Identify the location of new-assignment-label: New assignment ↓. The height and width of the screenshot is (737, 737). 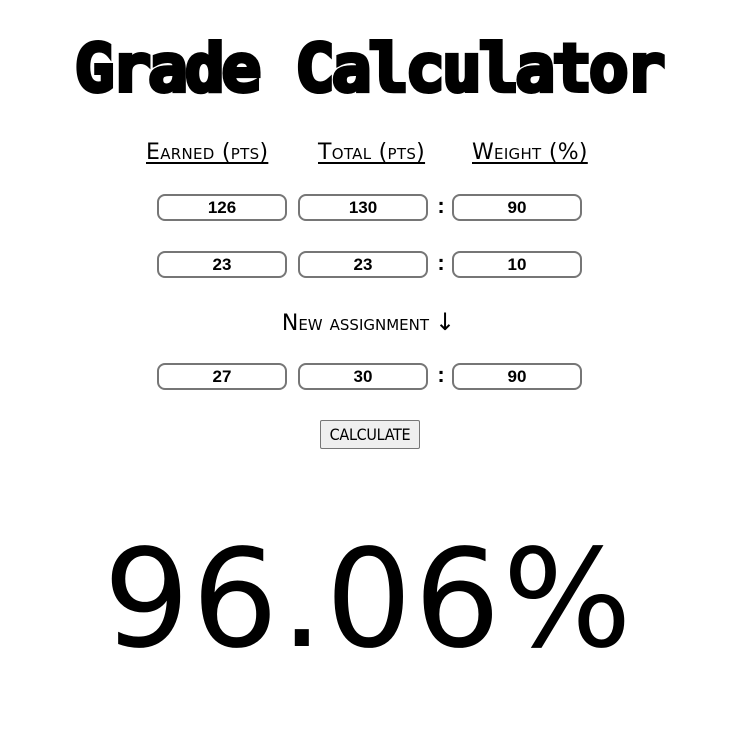
(368, 323).